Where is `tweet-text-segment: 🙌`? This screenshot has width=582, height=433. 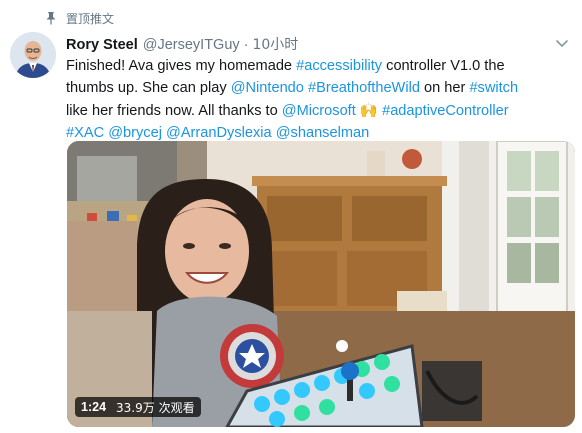
tweet-text-segment: 🙌 is located at coordinates (369, 110).